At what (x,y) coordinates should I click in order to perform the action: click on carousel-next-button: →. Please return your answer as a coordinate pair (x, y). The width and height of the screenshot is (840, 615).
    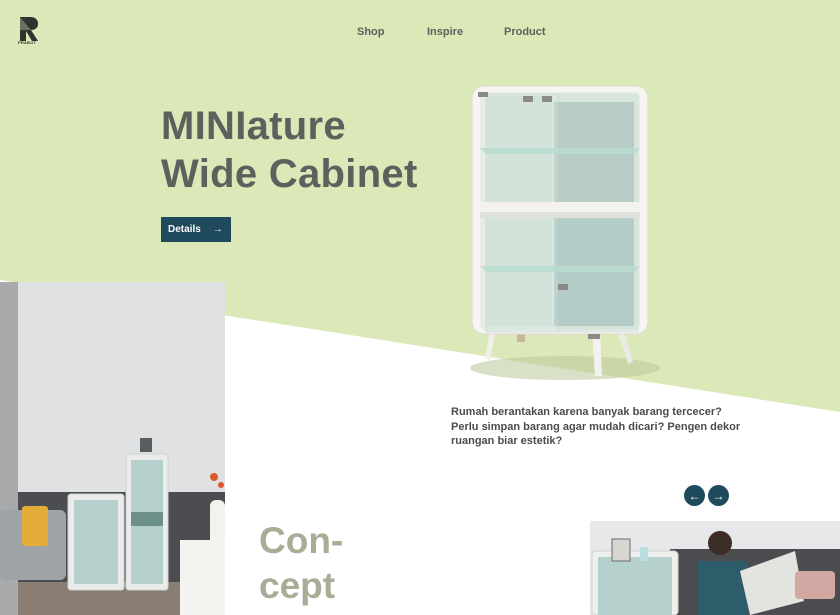
    Looking at the image, I should click on (718, 495).